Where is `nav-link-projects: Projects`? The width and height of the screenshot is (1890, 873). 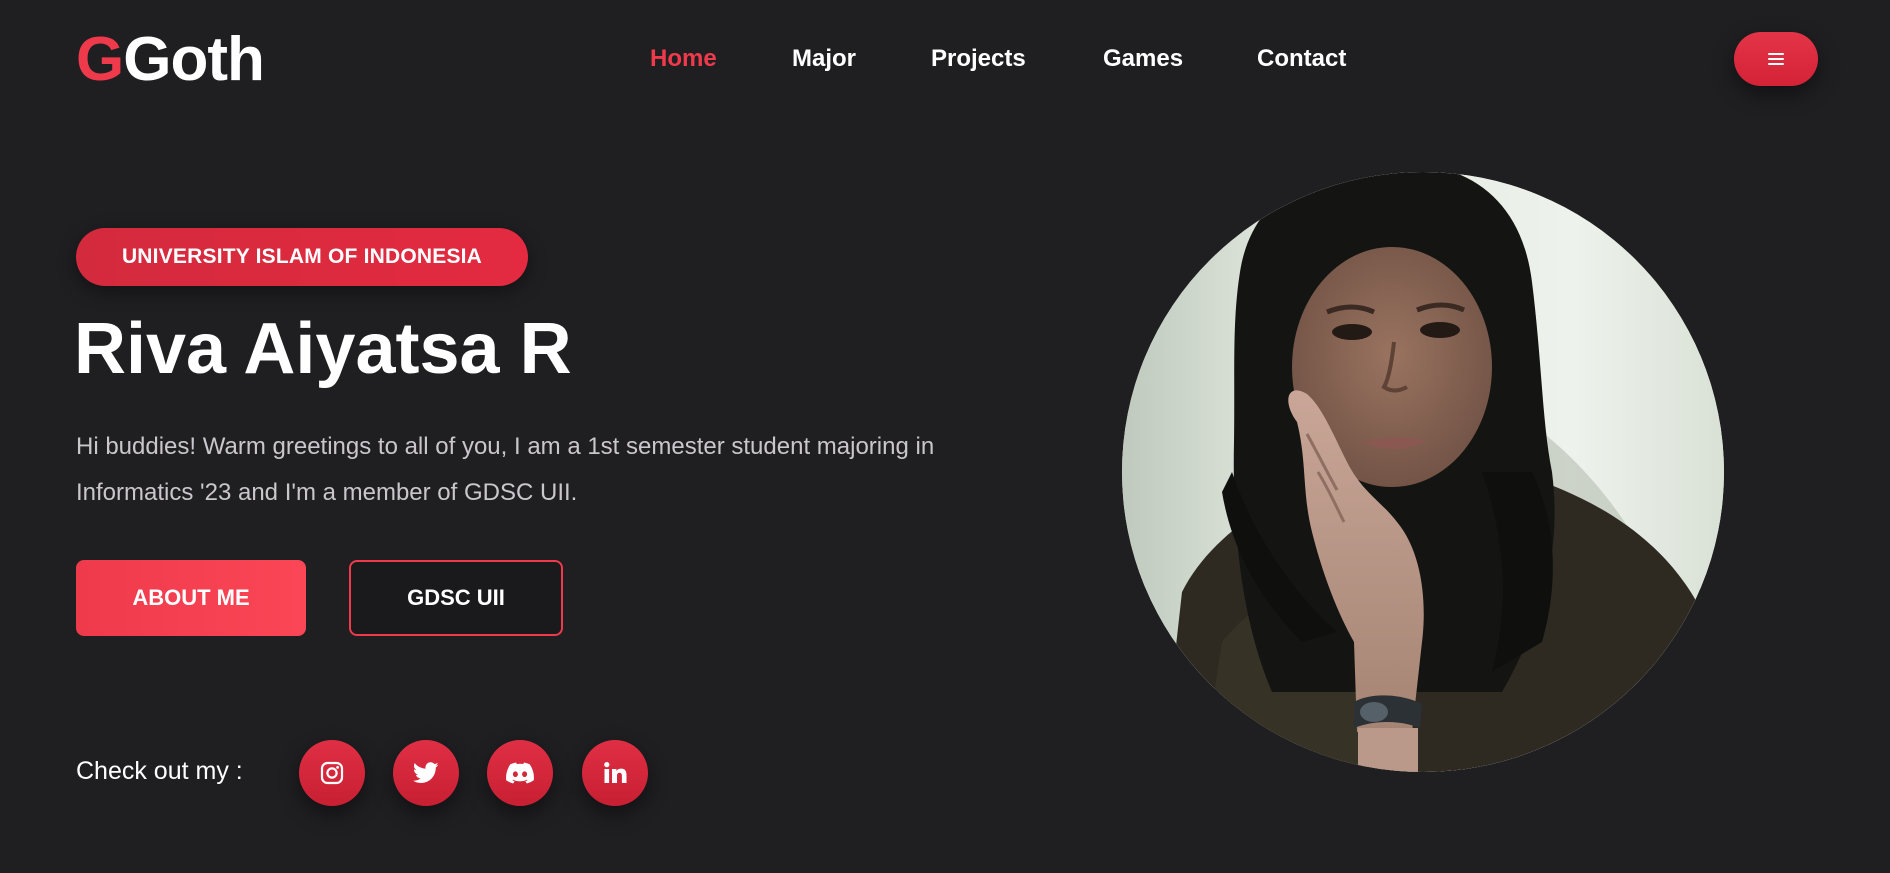
nav-link-projects: Projects is located at coordinates (978, 59).